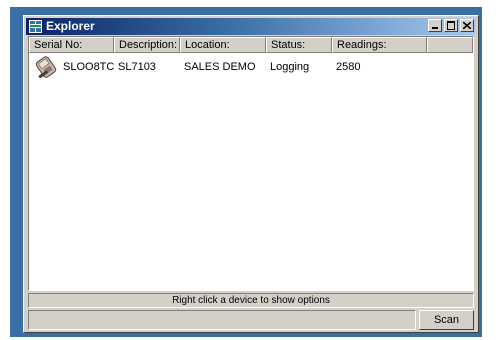 This screenshot has width=496, height=340. I want to click on data-logger-device-icon, so click(46, 67).